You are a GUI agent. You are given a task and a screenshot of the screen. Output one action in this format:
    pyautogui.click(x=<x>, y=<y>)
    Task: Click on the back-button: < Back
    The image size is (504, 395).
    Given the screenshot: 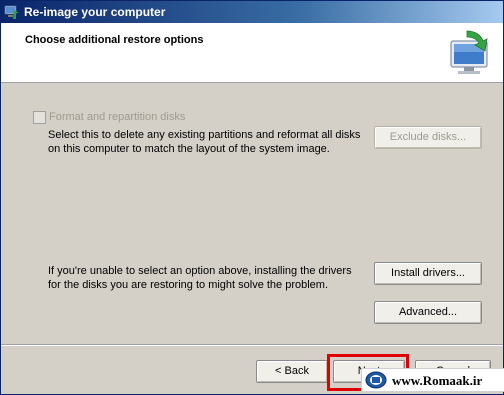 What is the action you would take?
    pyautogui.click(x=292, y=371)
    